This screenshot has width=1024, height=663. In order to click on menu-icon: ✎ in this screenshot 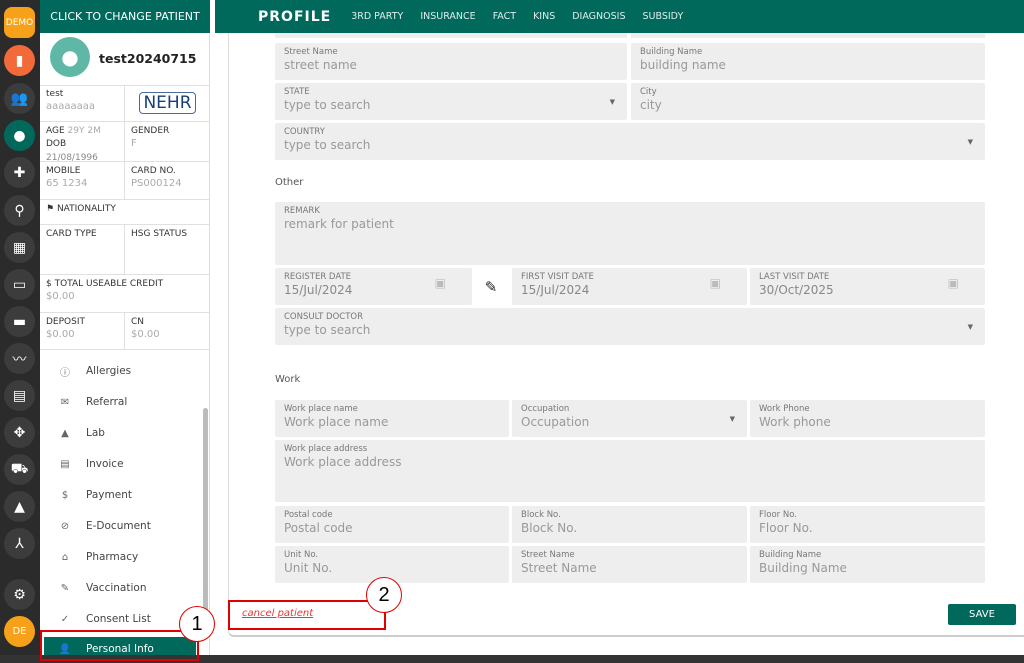, I will do `click(65, 588)`.